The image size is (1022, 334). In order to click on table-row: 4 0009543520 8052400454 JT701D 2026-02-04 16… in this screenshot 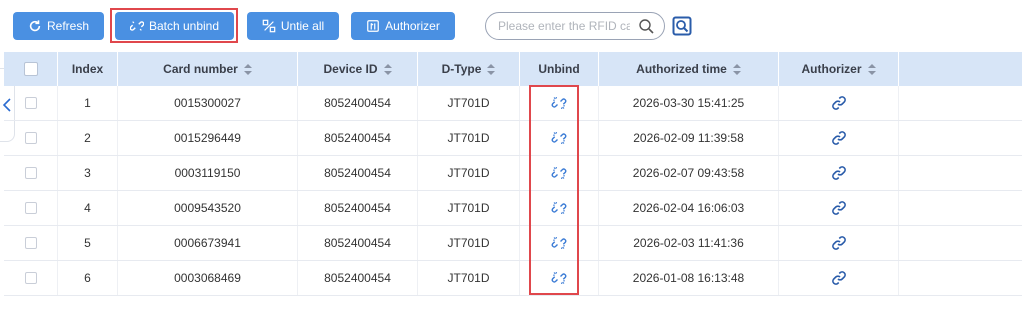, I will do `click(513, 208)`.